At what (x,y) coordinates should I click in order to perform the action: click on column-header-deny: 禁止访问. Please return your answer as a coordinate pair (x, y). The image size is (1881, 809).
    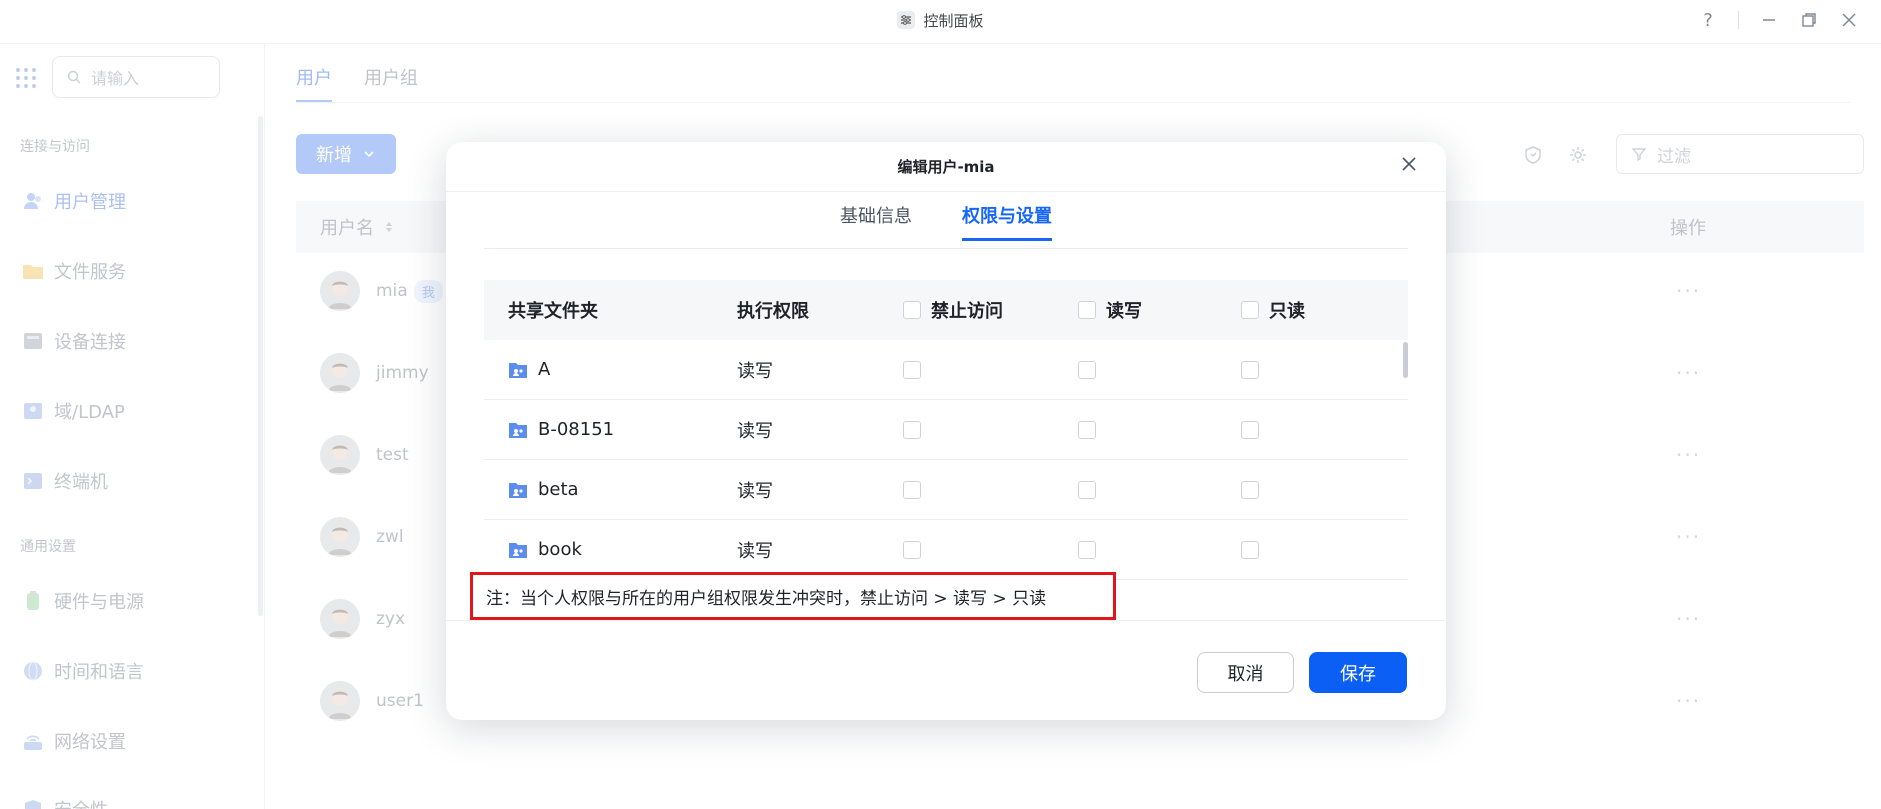
    Looking at the image, I should click on (967, 311).